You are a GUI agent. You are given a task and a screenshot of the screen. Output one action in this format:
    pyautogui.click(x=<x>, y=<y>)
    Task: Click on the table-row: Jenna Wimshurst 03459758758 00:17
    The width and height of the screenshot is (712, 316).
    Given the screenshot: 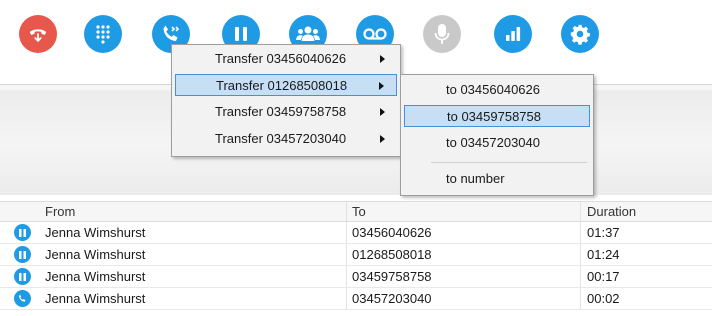 What is the action you would take?
    pyautogui.click(x=356, y=277)
    